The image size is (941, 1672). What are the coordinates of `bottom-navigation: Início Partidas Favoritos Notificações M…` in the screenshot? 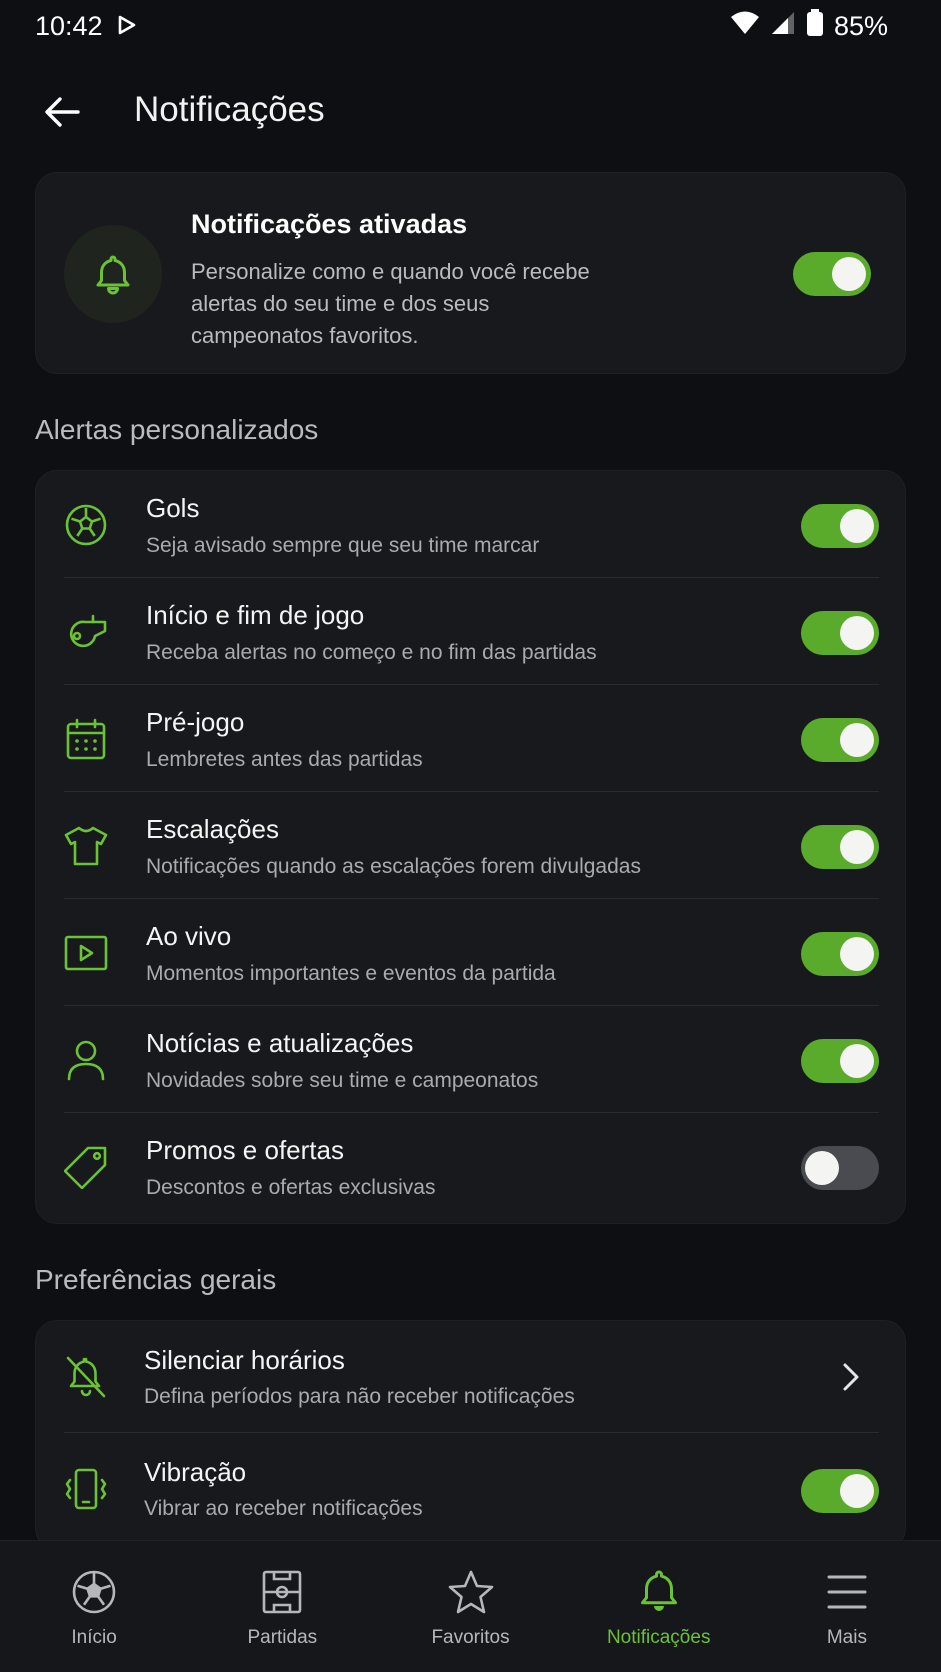 It's located at (470, 1606).